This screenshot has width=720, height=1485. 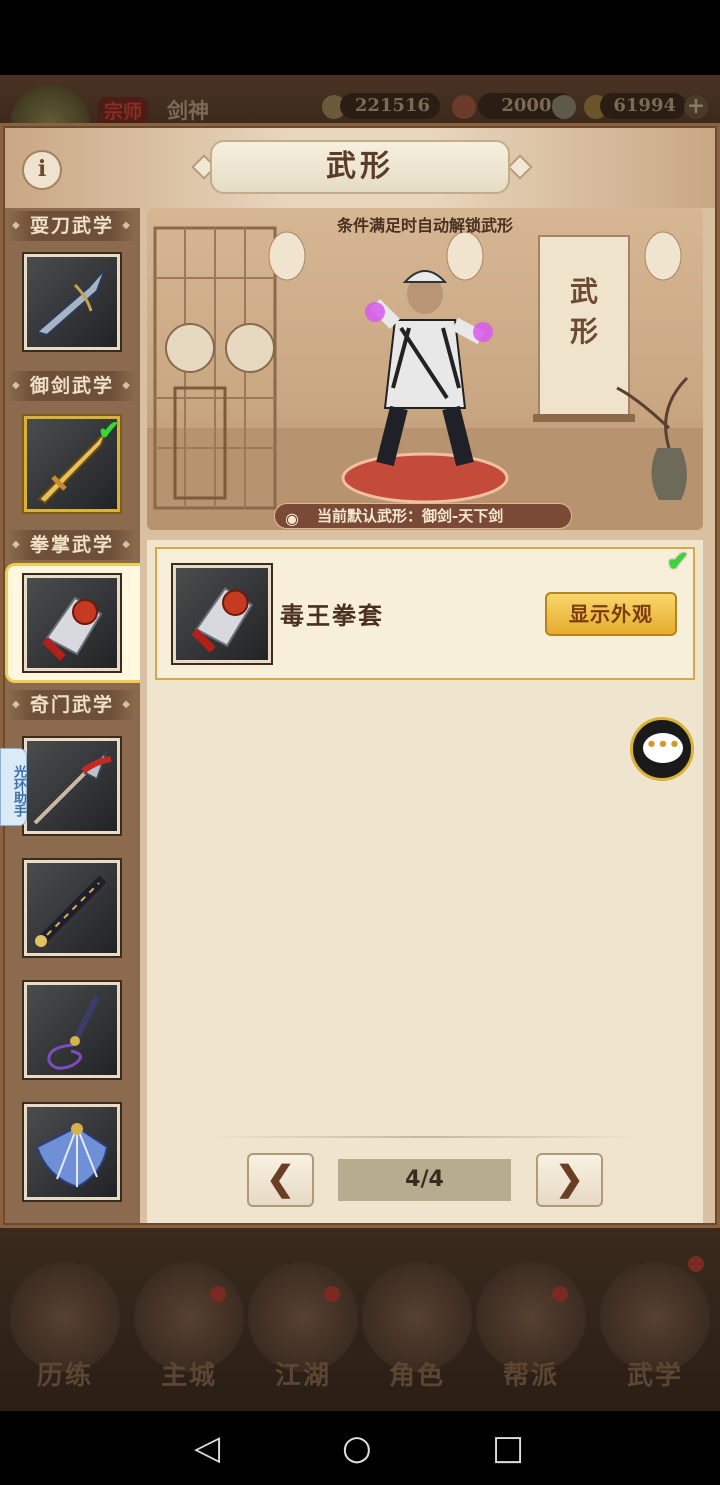 What do you see at coordinates (109, 431) in the screenshot?
I see `equipped-check-icon: ✔` at bounding box center [109, 431].